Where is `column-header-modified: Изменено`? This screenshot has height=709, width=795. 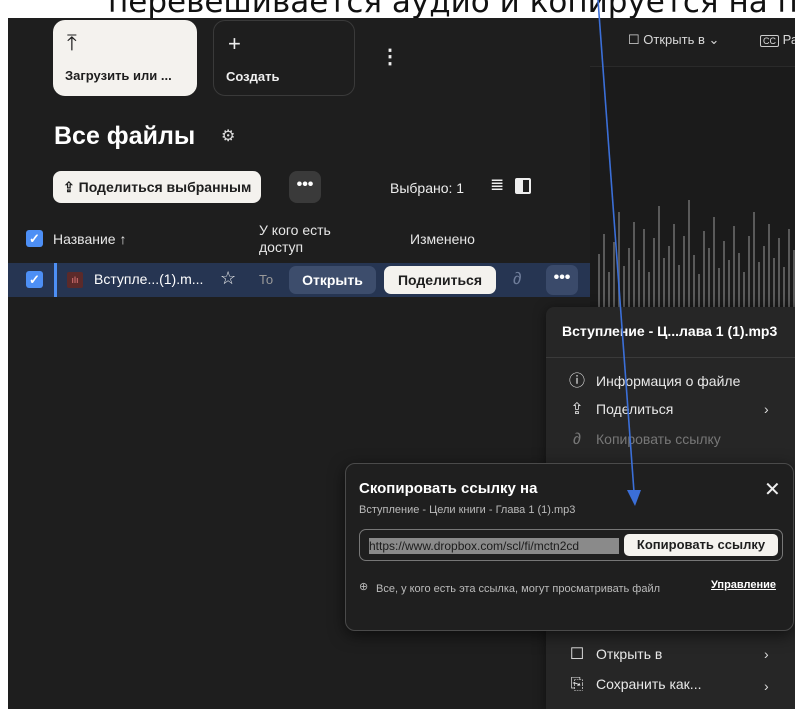
column-header-modified: Изменено is located at coordinates (442, 239).